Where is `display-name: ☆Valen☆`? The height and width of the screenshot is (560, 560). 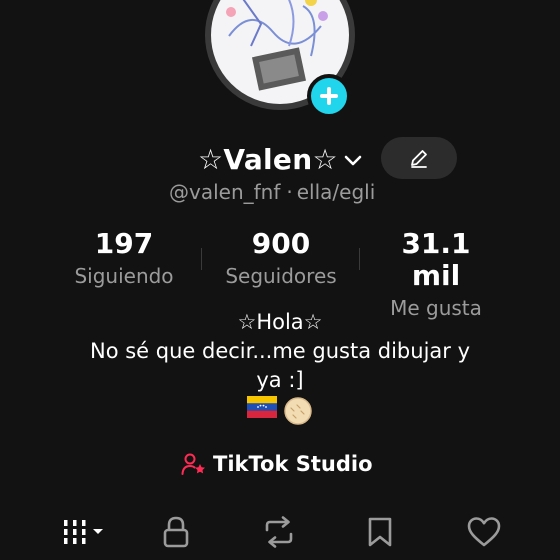 display-name: ☆Valen☆ is located at coordinates (268, 159).